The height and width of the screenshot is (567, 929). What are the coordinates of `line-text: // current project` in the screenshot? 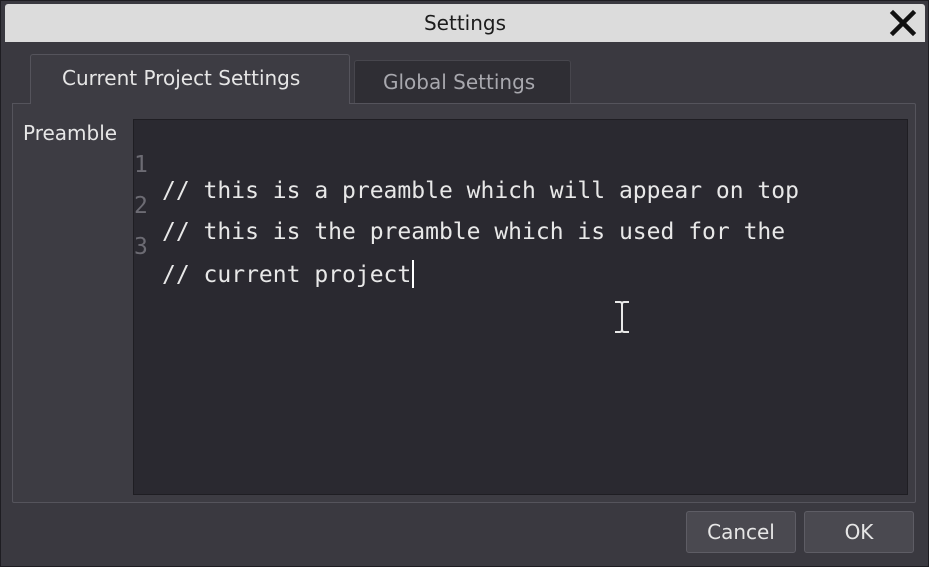 It's located at (287, 275).